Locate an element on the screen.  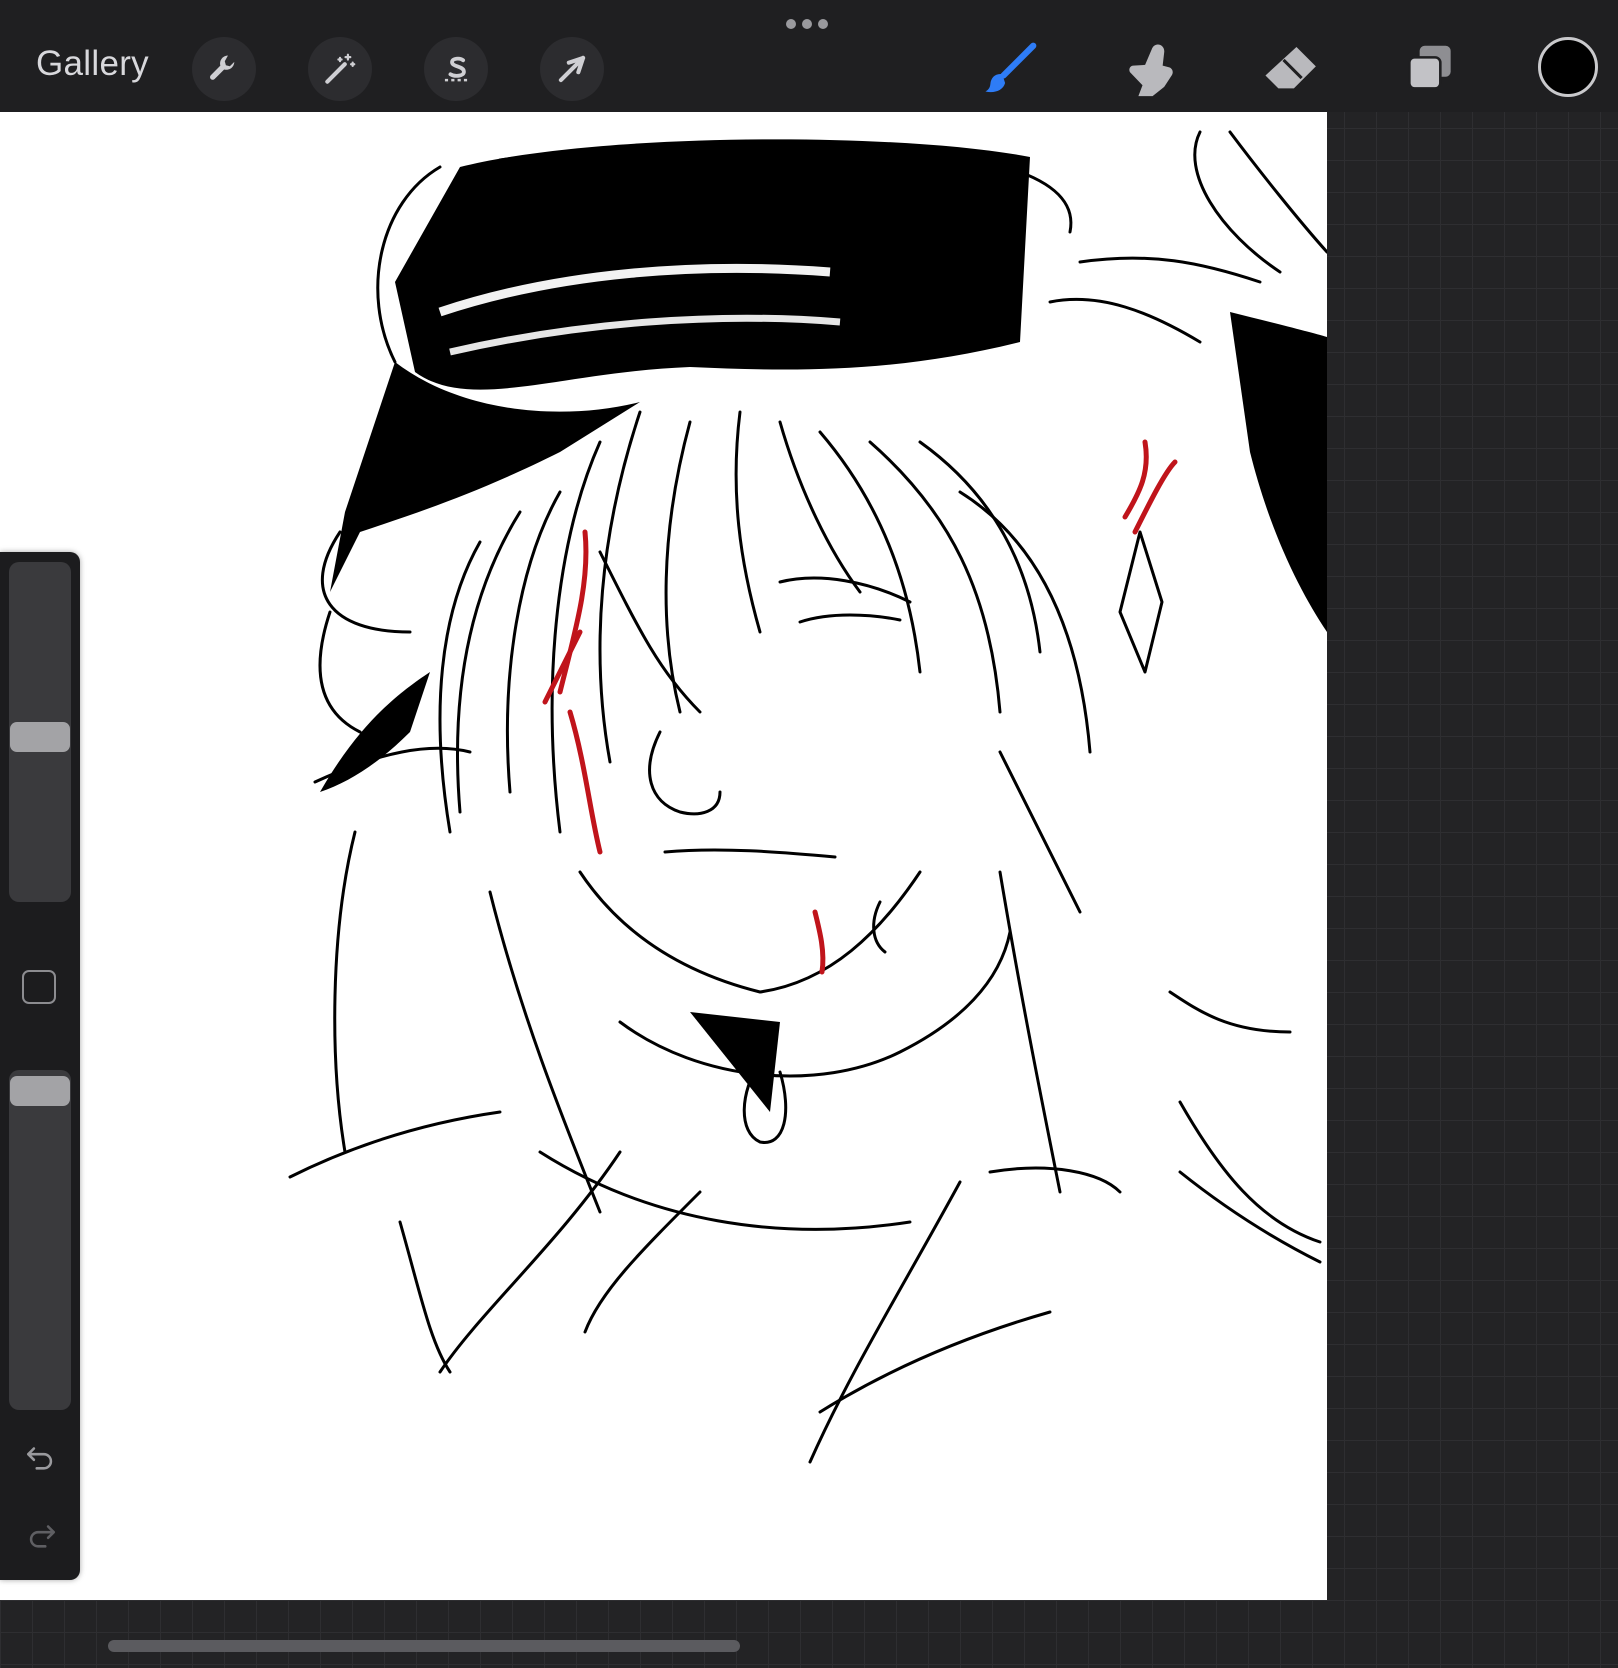
ellipsis-icon is located at coordinates (807, 24).